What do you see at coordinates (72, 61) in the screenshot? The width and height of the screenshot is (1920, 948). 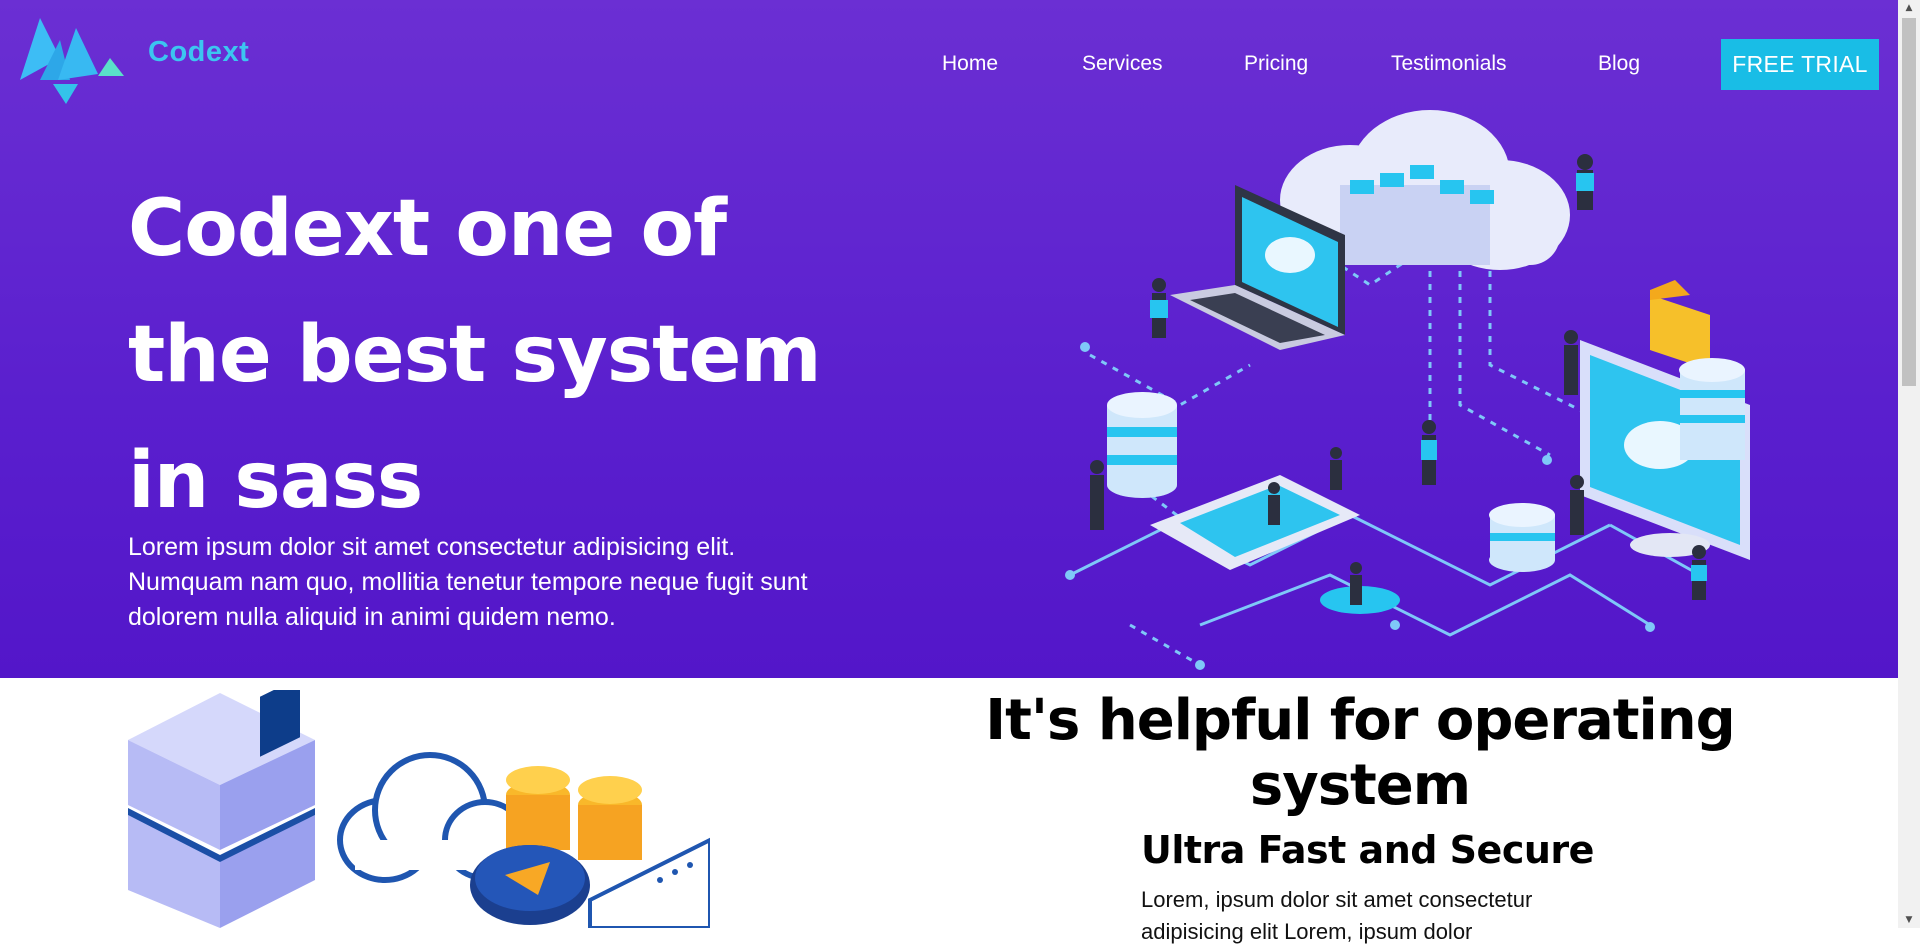 I see `codext-logo-icon` at bounding box center [72, 61].